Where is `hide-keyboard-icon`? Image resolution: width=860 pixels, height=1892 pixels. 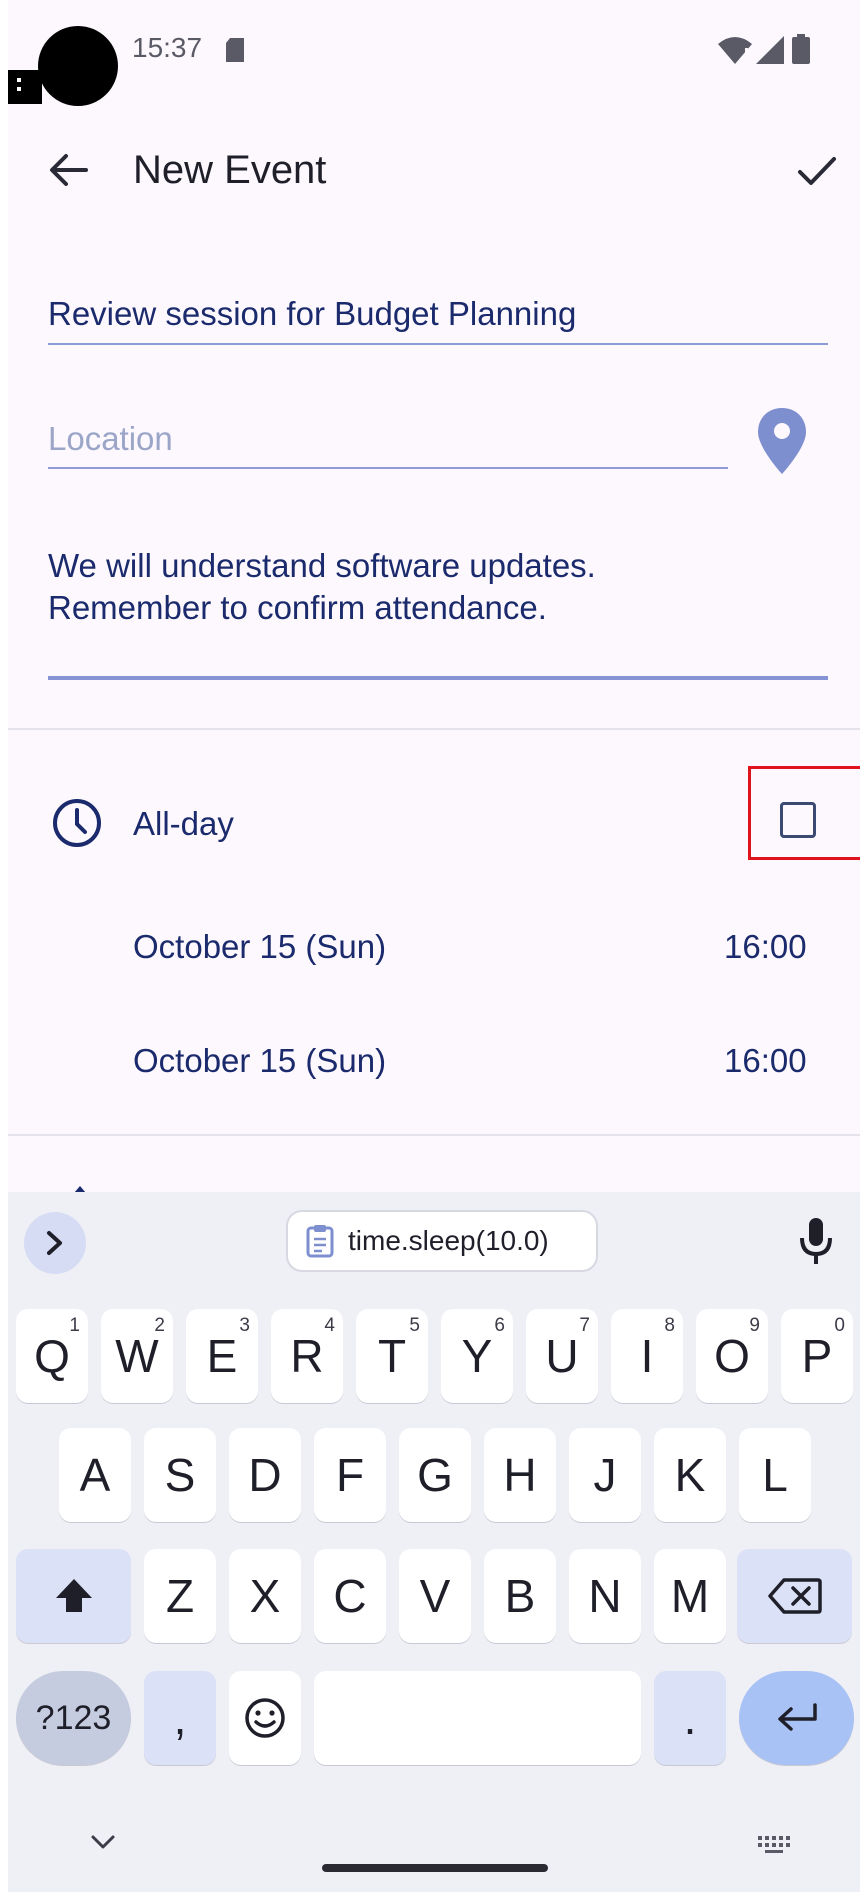 hide-keyboard-icon is located at coordinates (103, 1842).